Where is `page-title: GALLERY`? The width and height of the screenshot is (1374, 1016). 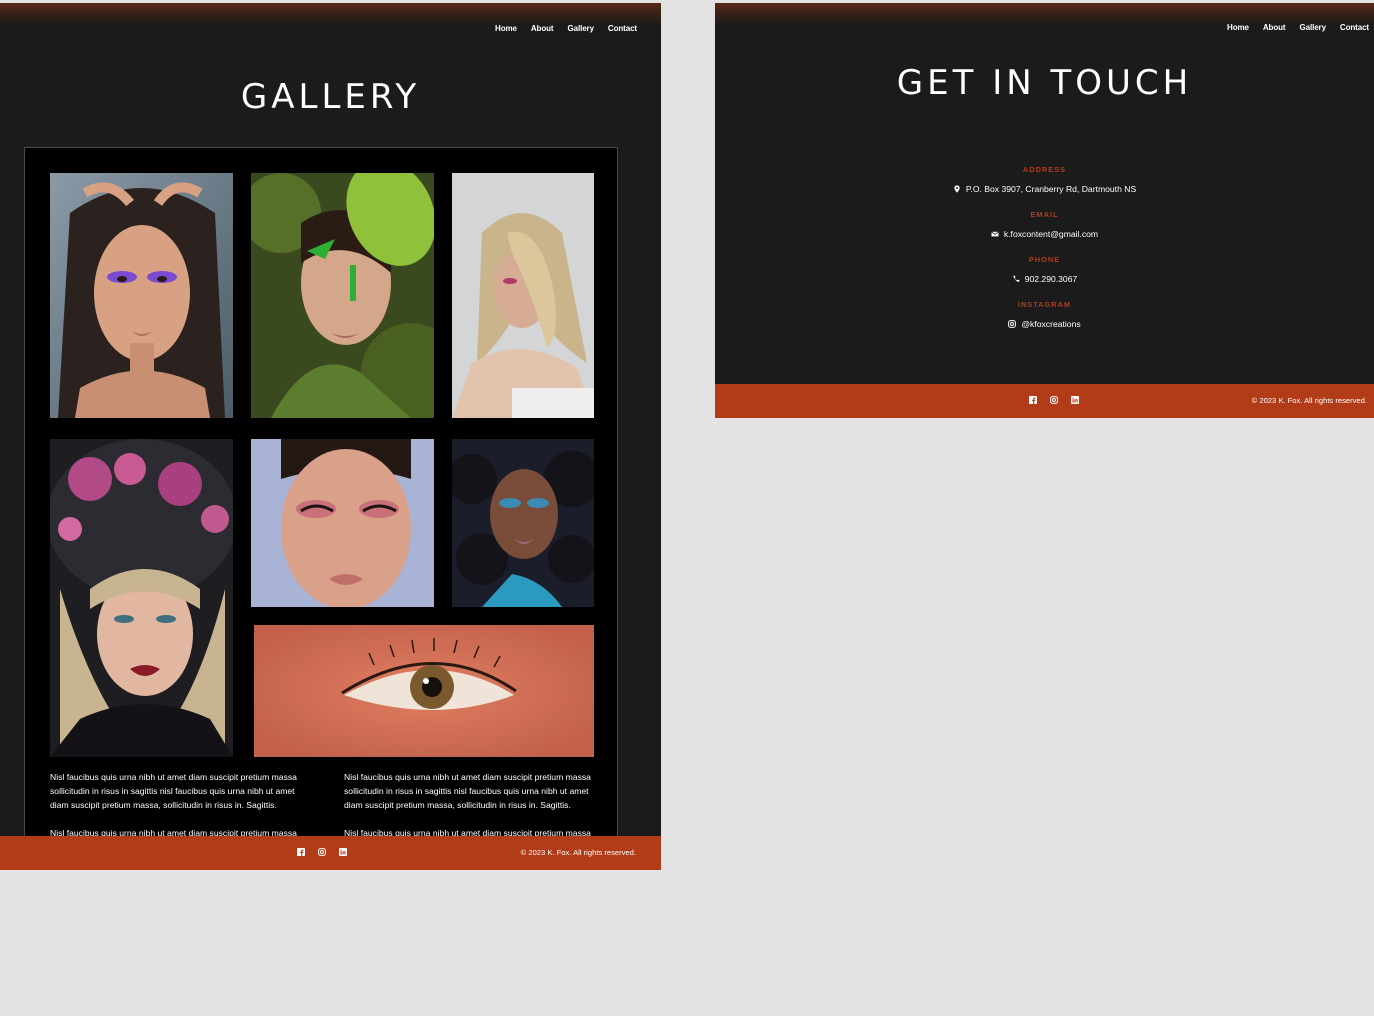
page-title: GALLERY is located at coordinates (330, 97).